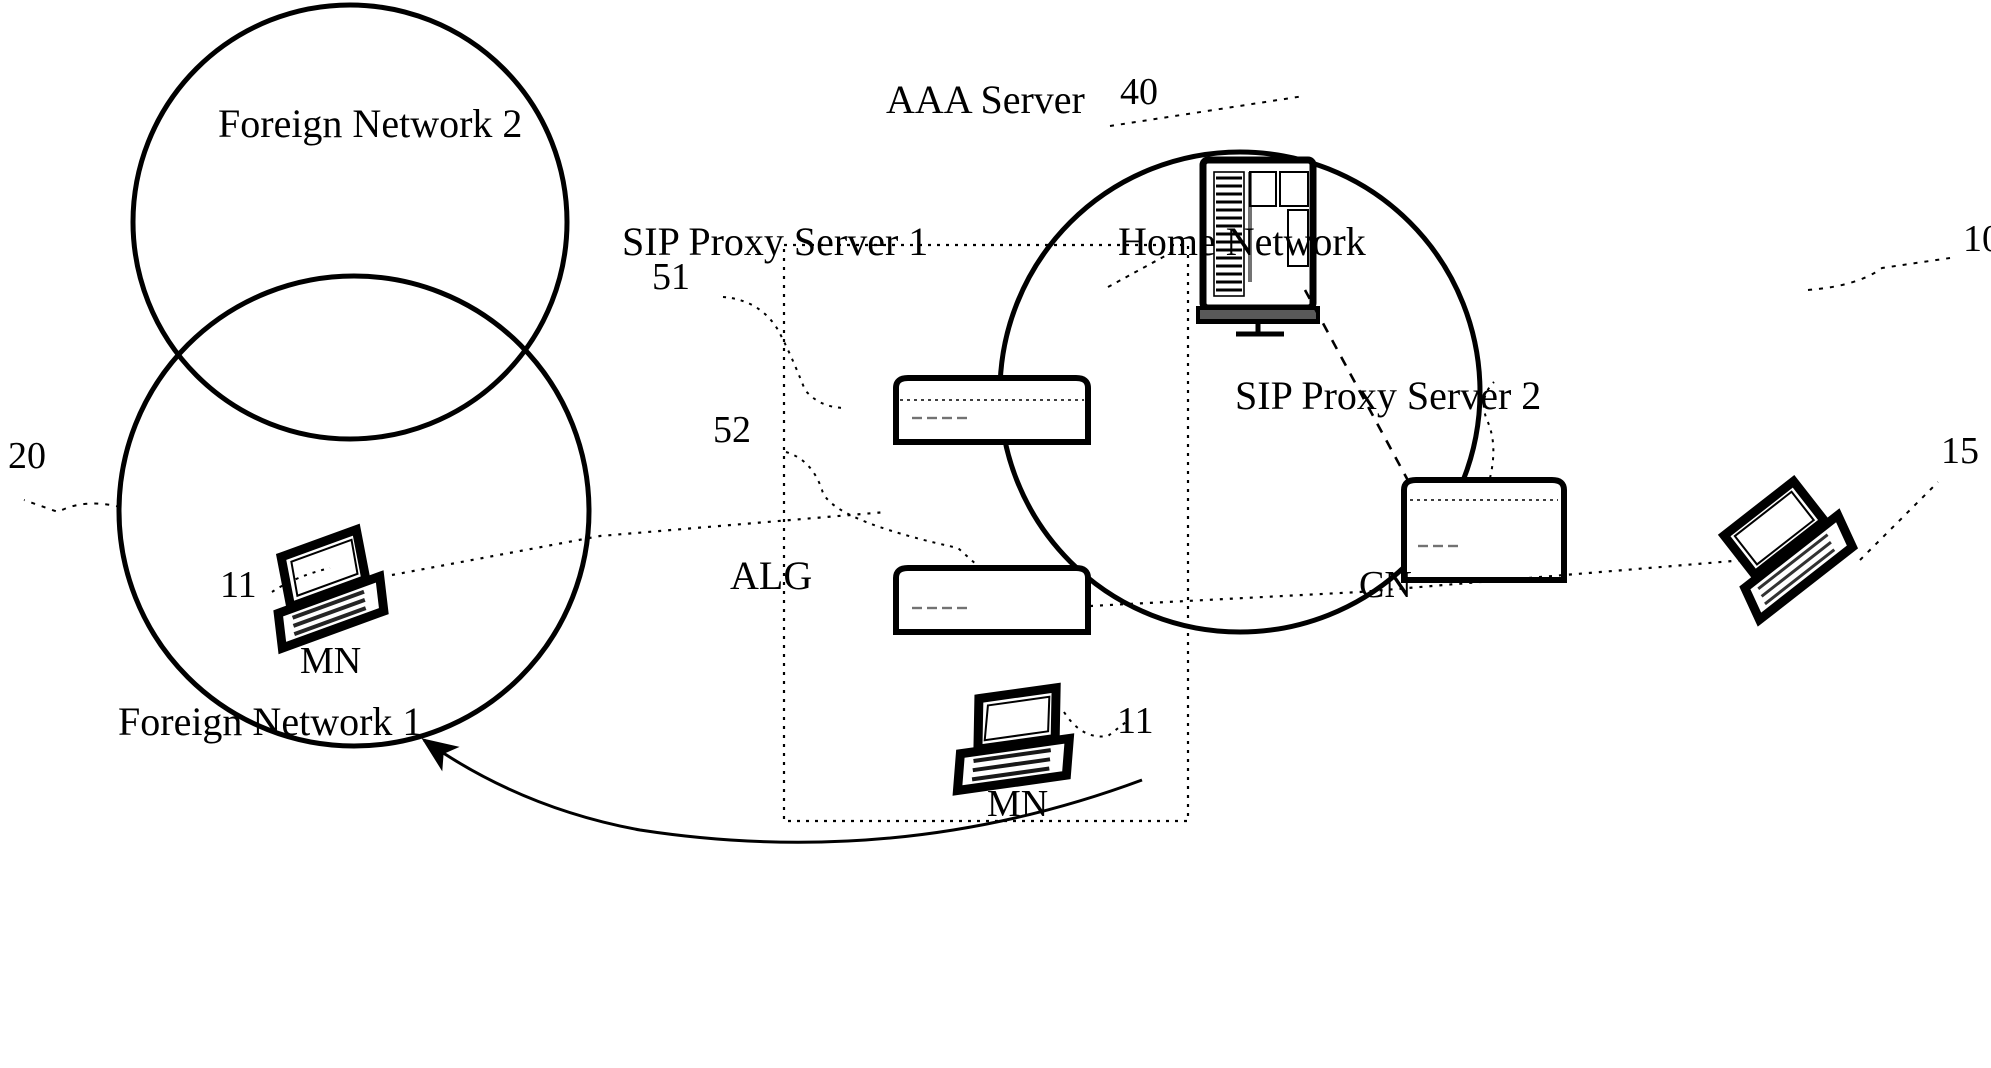 The image size is (1991, 1068). Describe the element at coordinates (1977, 239) in the screenshot. I see `reference-numeral-10: 10` at that location.